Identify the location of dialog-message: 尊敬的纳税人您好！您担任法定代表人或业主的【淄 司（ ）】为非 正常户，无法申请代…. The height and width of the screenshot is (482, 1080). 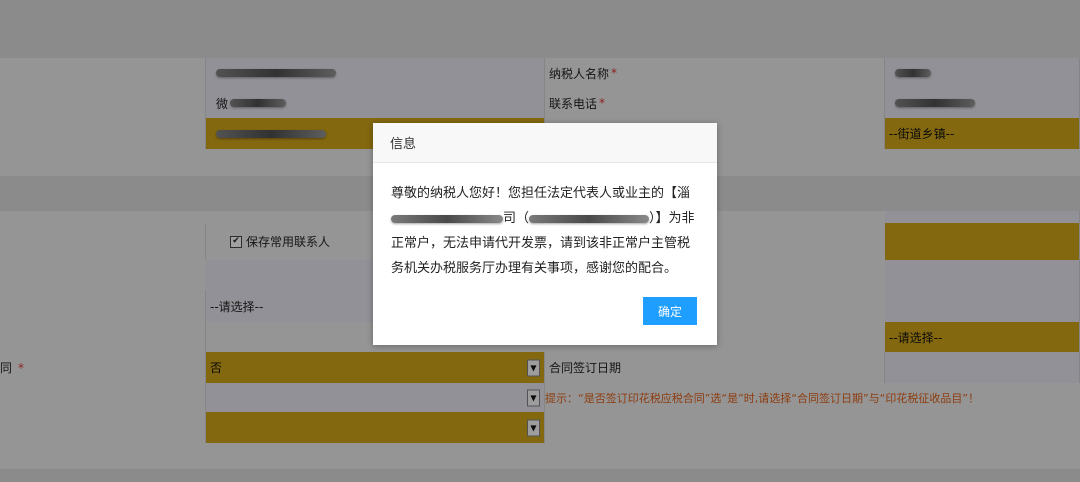
(546, 231).